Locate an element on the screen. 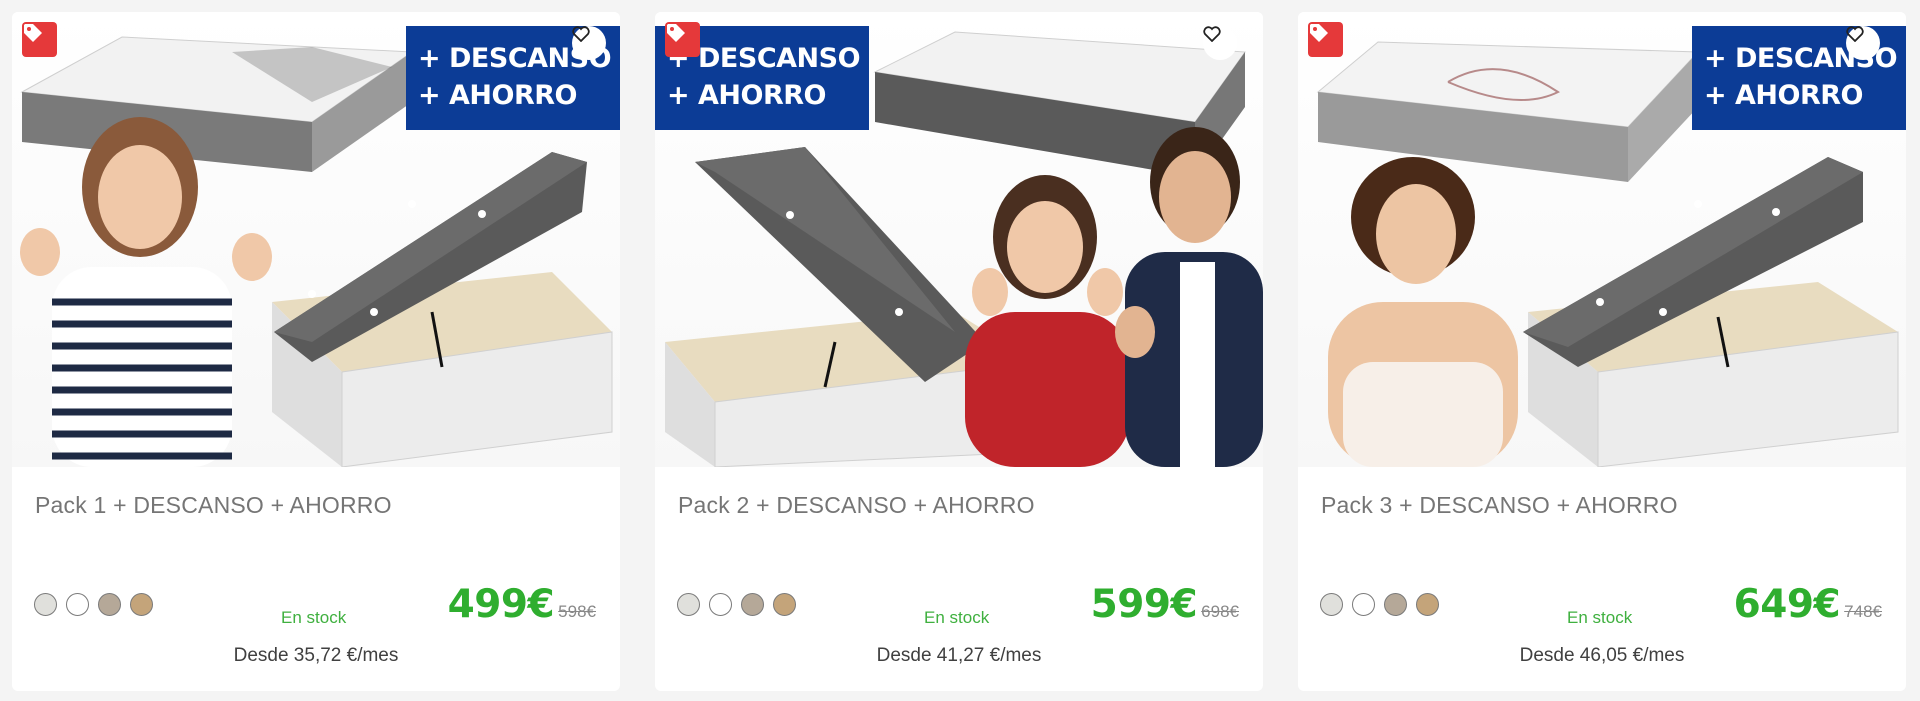 This screenshot has width=1920, height=701. price-block: 499€ 598€ is located at coordinates (522, 604).